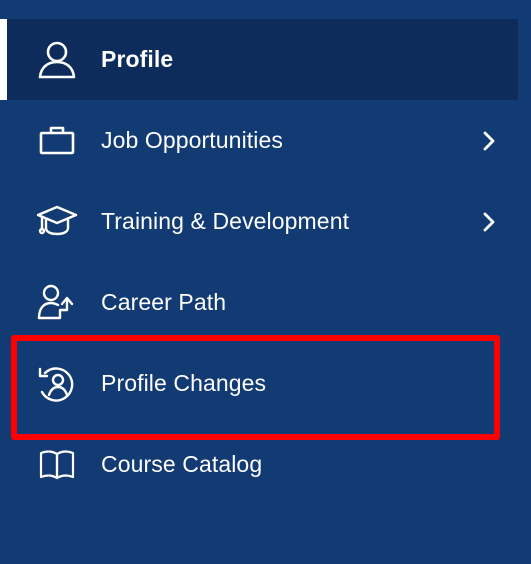  I want to click on sidebar-item-profile-changes: Profile Changes, so click(259, 383).